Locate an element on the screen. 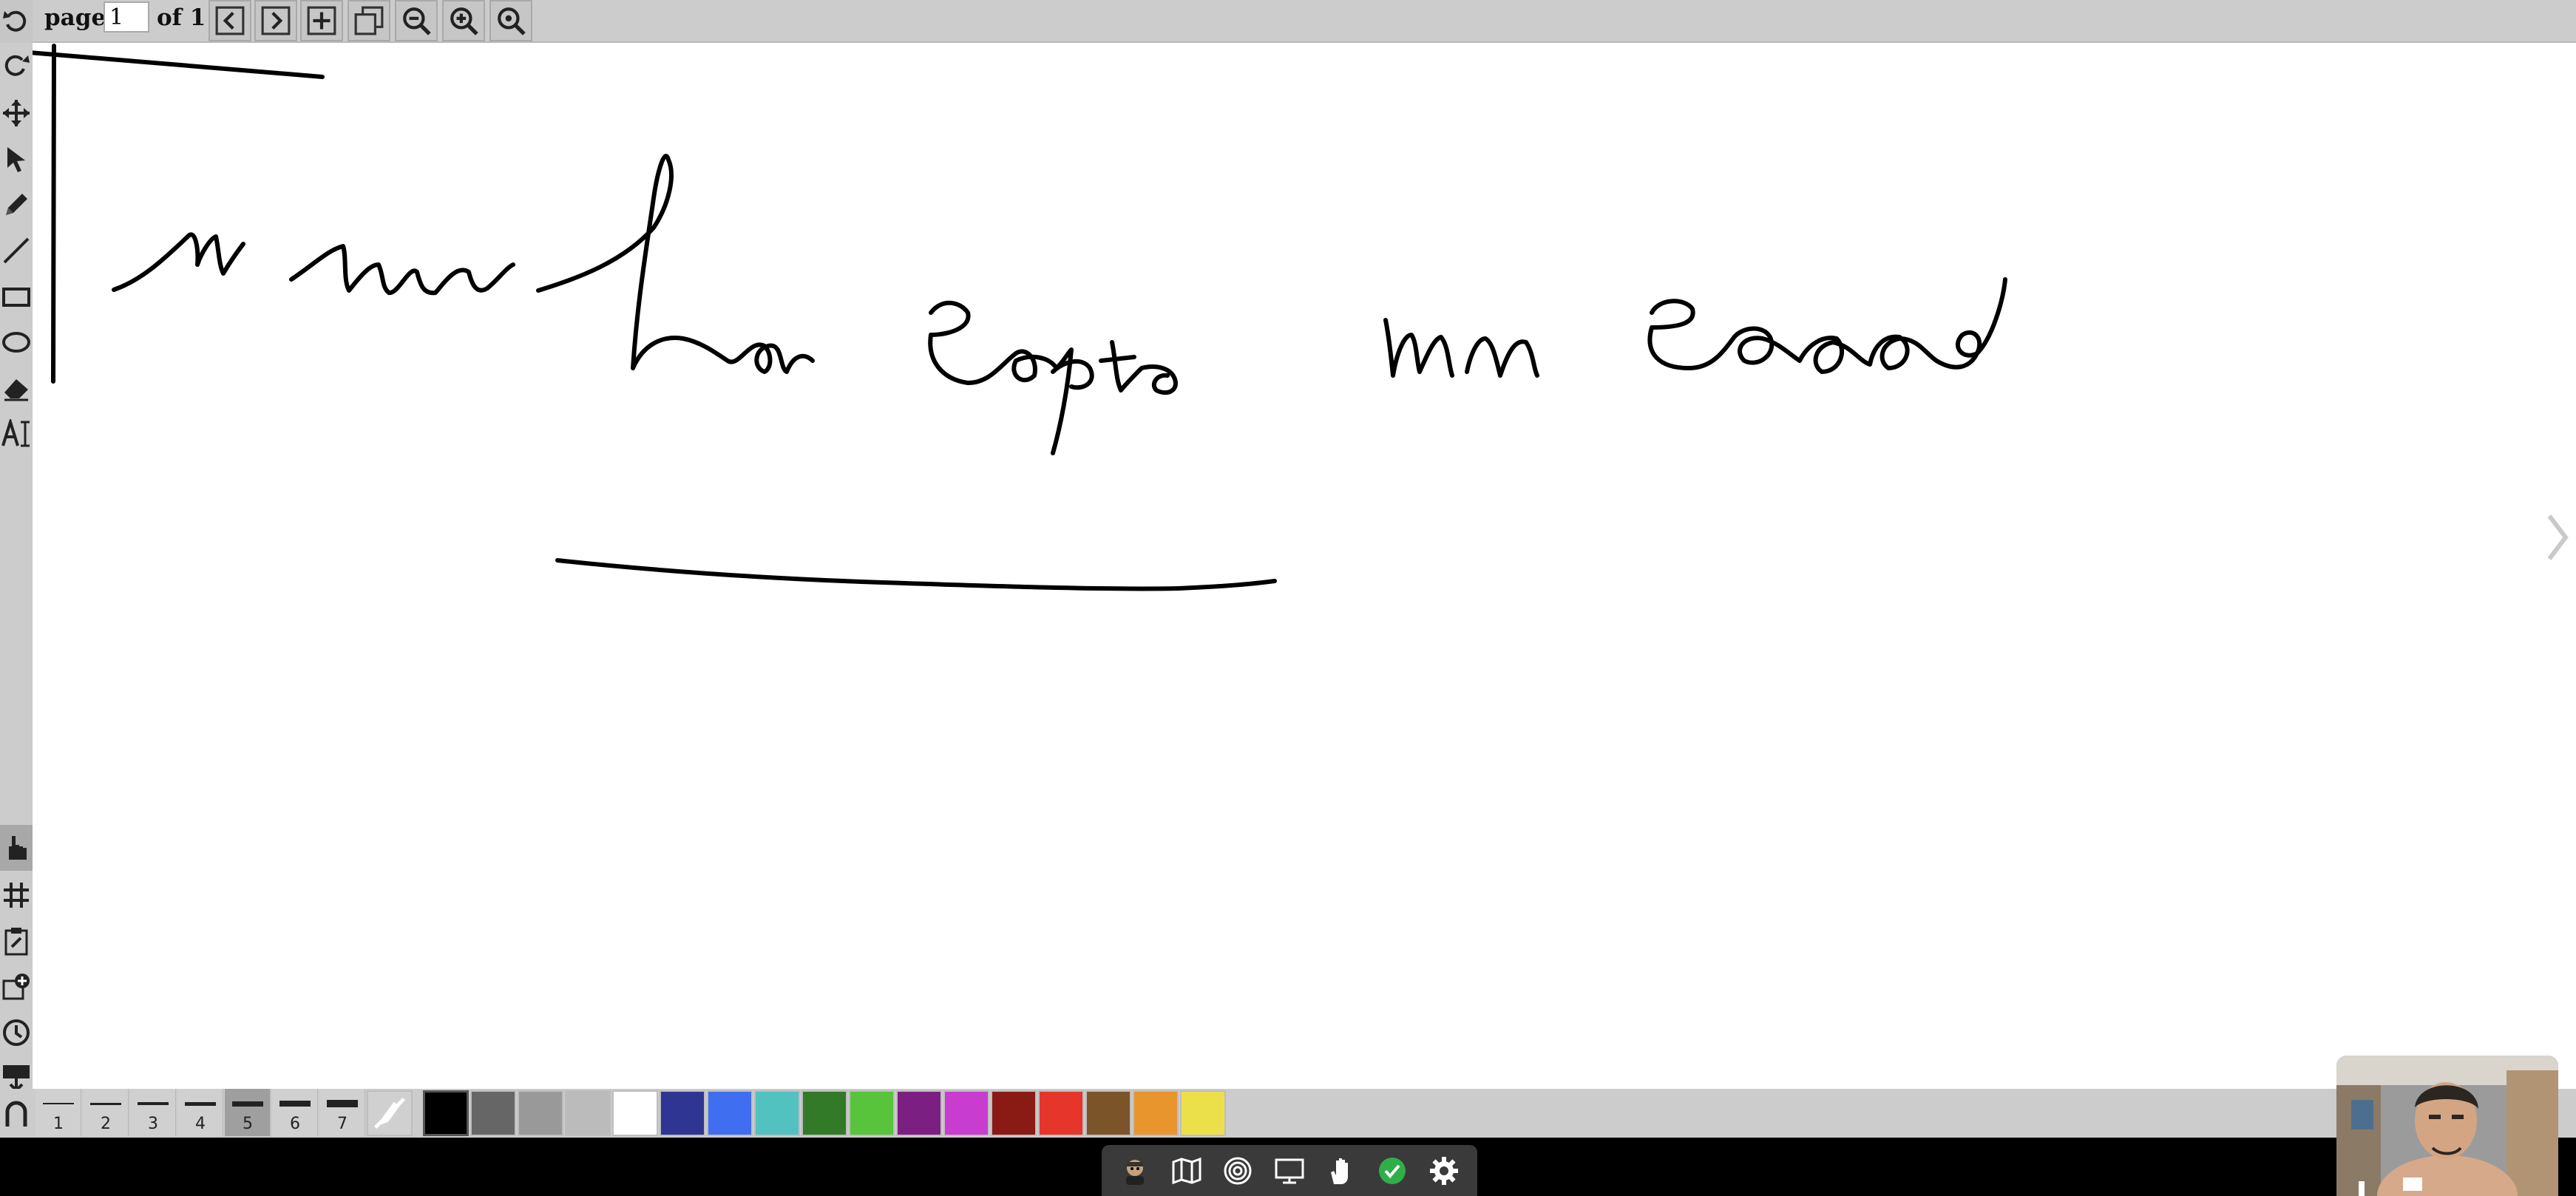 The image size is (2576, 1196). thickness-option-1: 1 is located at coordinates (58, 1112).